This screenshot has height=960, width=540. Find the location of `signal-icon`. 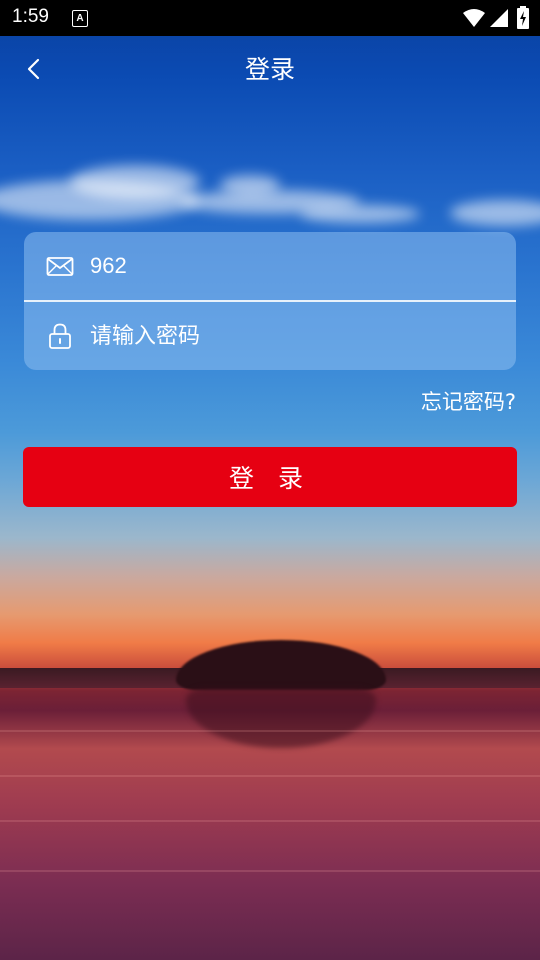

signal-icon is located at coordinates (499, 18).